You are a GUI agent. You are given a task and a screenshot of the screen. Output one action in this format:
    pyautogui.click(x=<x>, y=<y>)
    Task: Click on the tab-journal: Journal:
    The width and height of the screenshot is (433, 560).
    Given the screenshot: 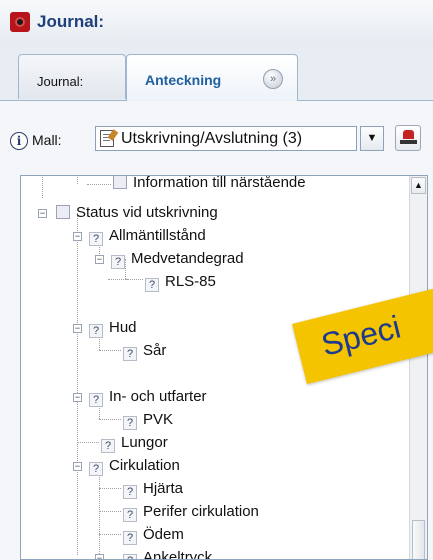 What is the action you would take?
    pyautogui.click(x=72, y=76)
    